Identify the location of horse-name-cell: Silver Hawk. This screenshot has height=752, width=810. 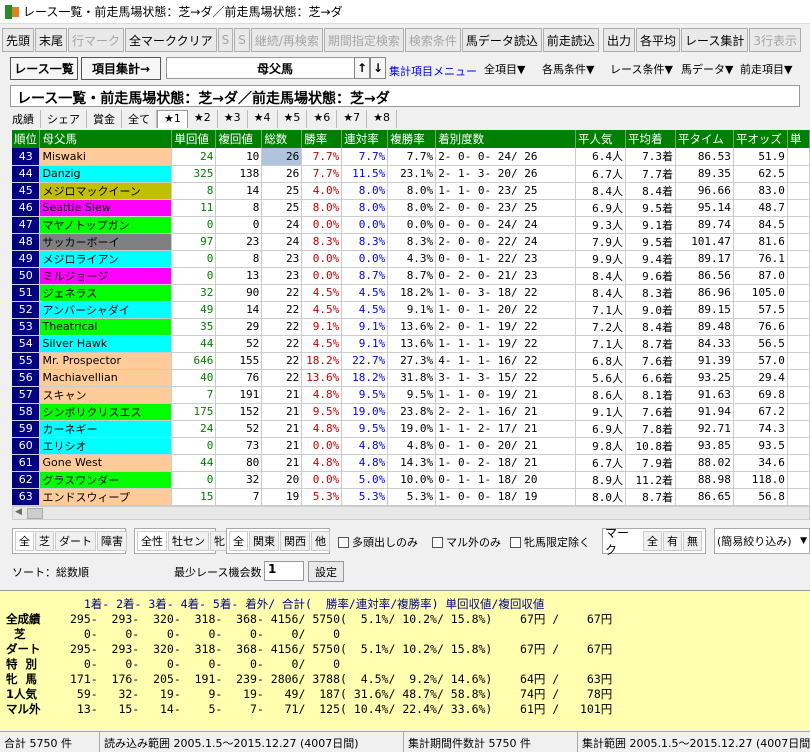
(106, 344).